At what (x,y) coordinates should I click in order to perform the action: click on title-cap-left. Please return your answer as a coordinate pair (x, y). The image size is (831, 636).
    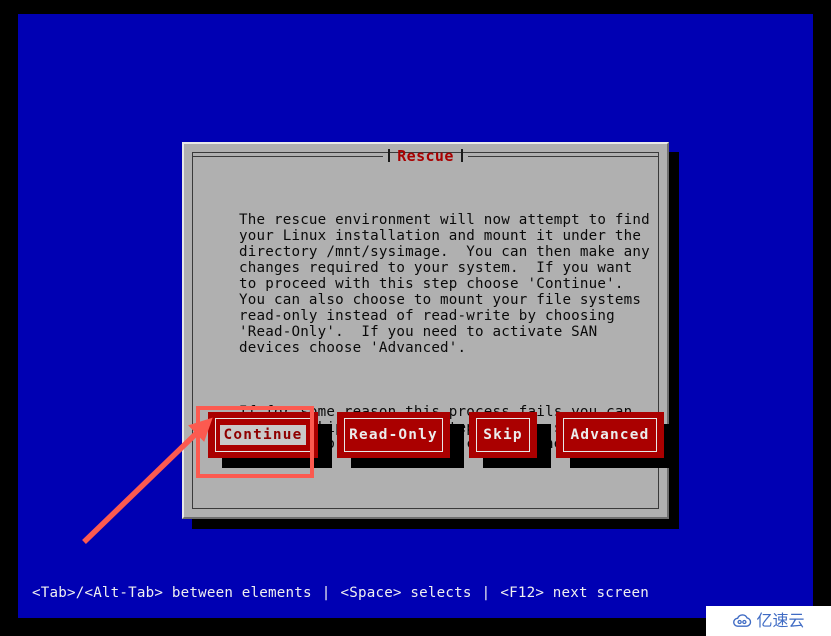
    Looking at the image, I should click on (389, 155).